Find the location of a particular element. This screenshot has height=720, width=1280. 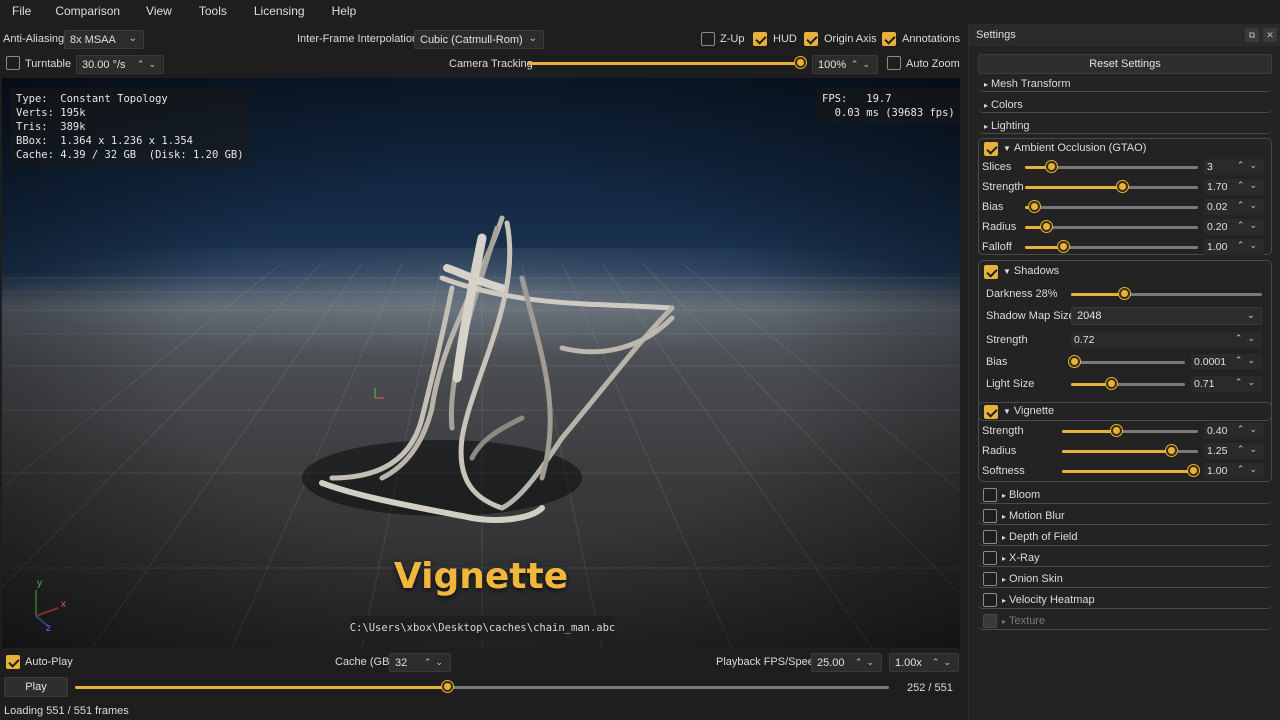

motion-blur-enable-checkbox is located at coordinates (990, 516).